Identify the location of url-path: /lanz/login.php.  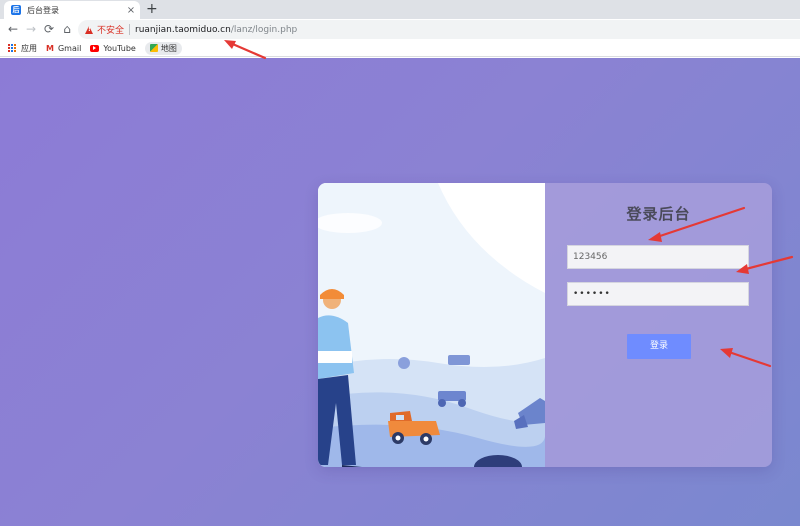
(264, 29).